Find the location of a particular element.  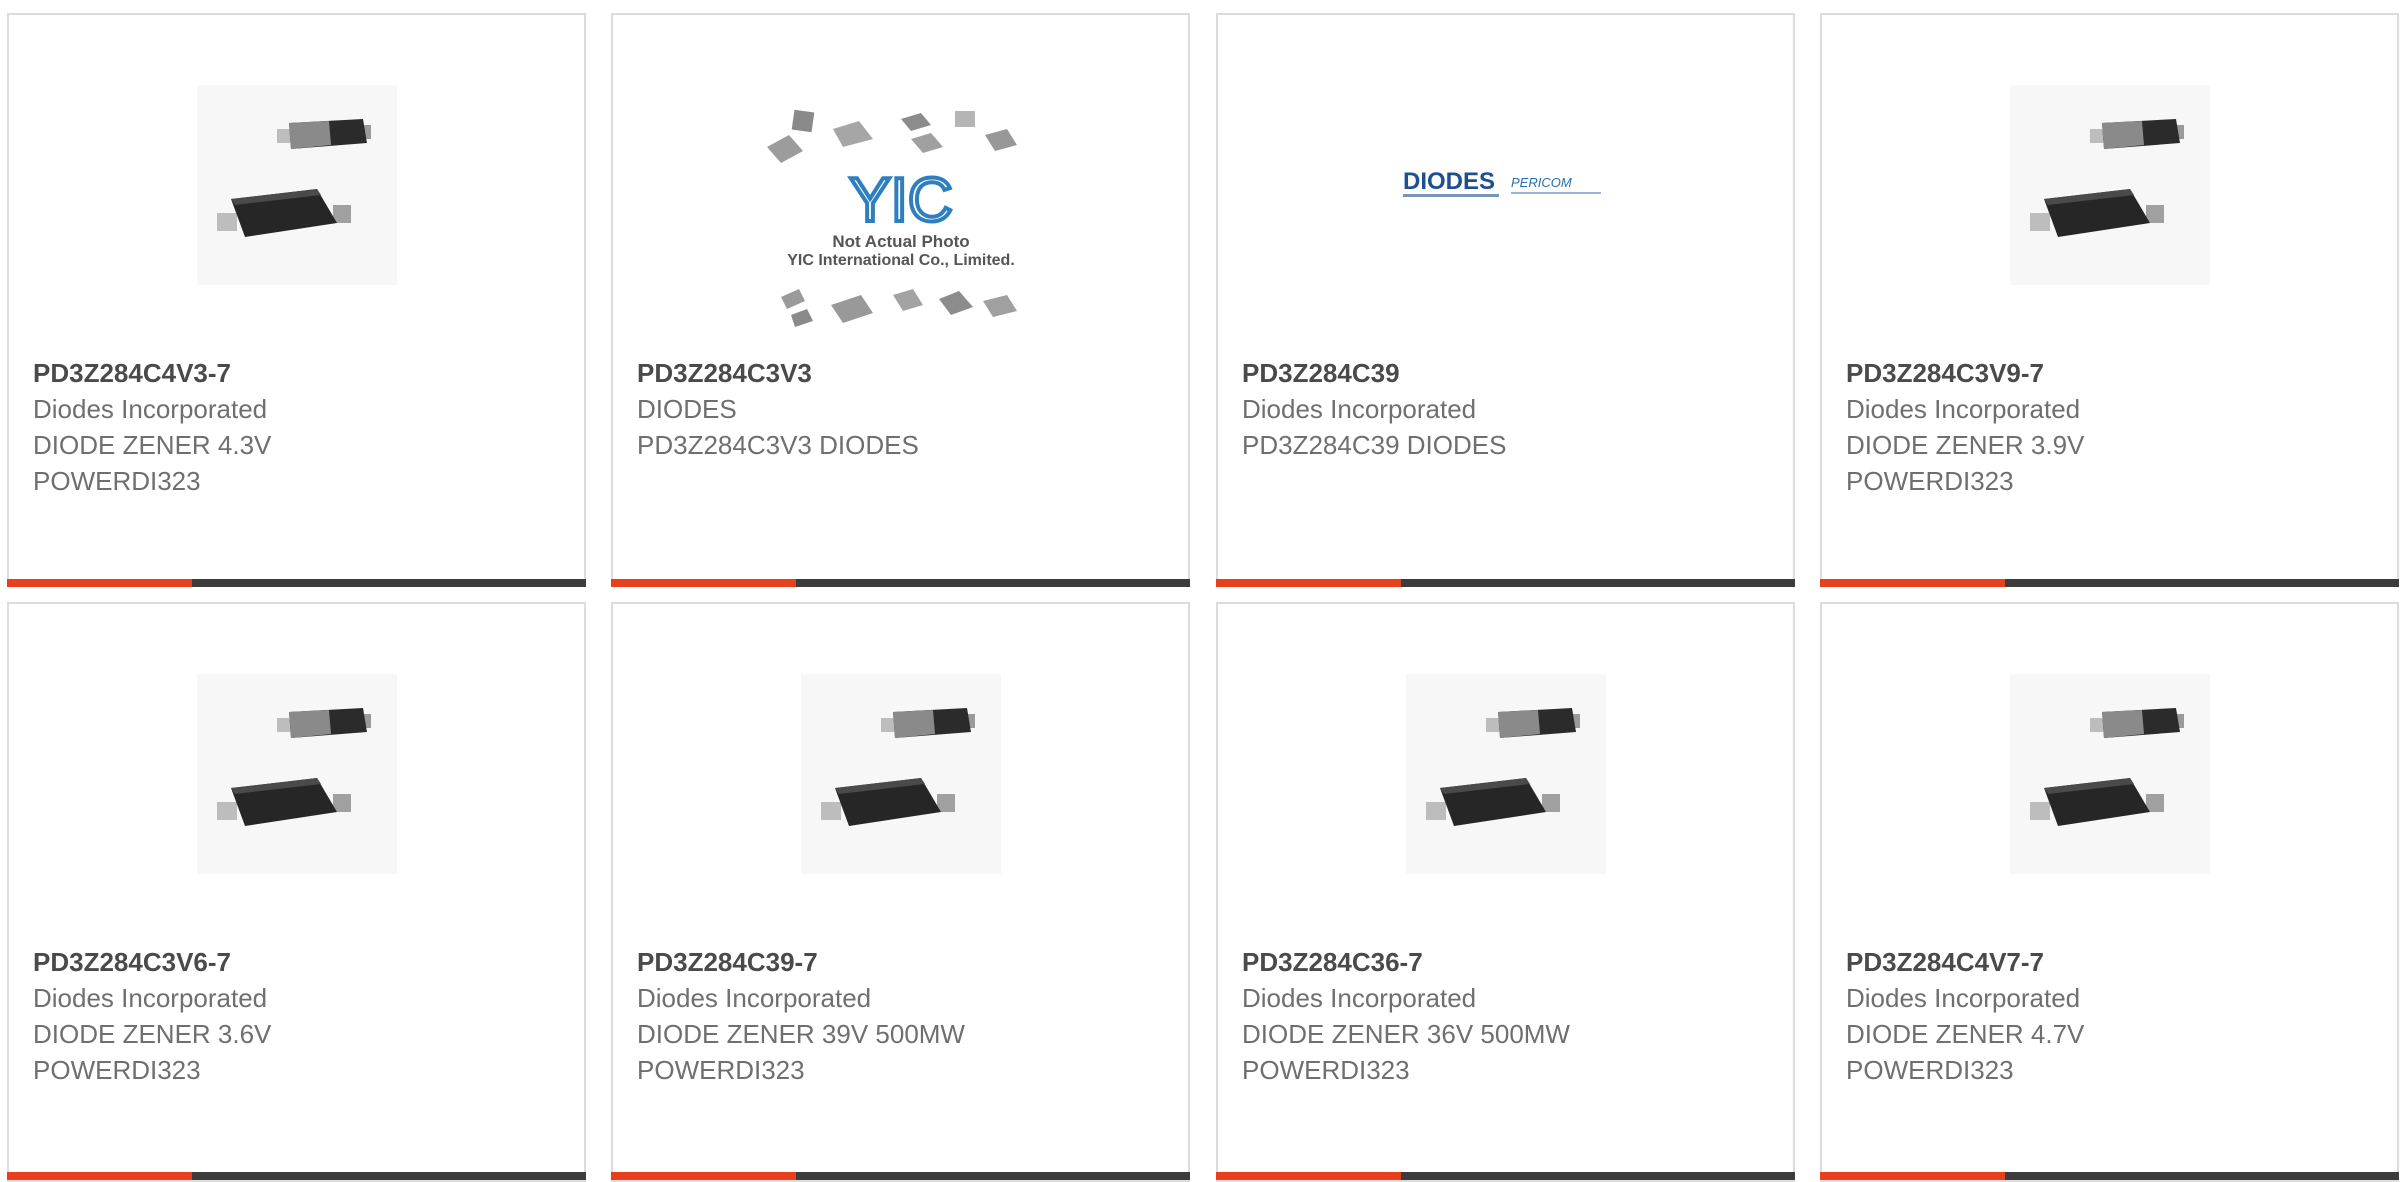

yic-company-text: YIC International Co., Limited. is located at coordinates (901, 260).